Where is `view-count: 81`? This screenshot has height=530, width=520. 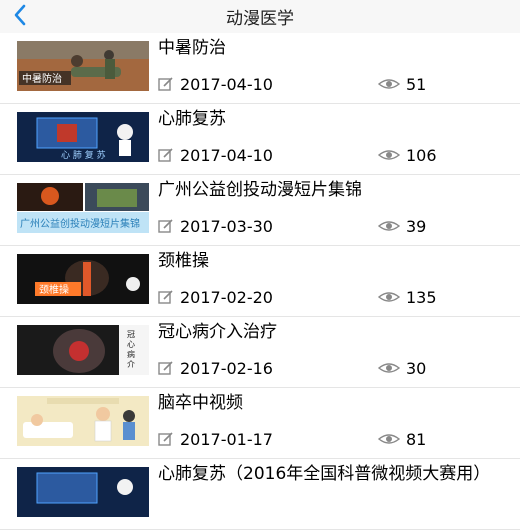
view-count: 81 is located at coordinates (402, 439).